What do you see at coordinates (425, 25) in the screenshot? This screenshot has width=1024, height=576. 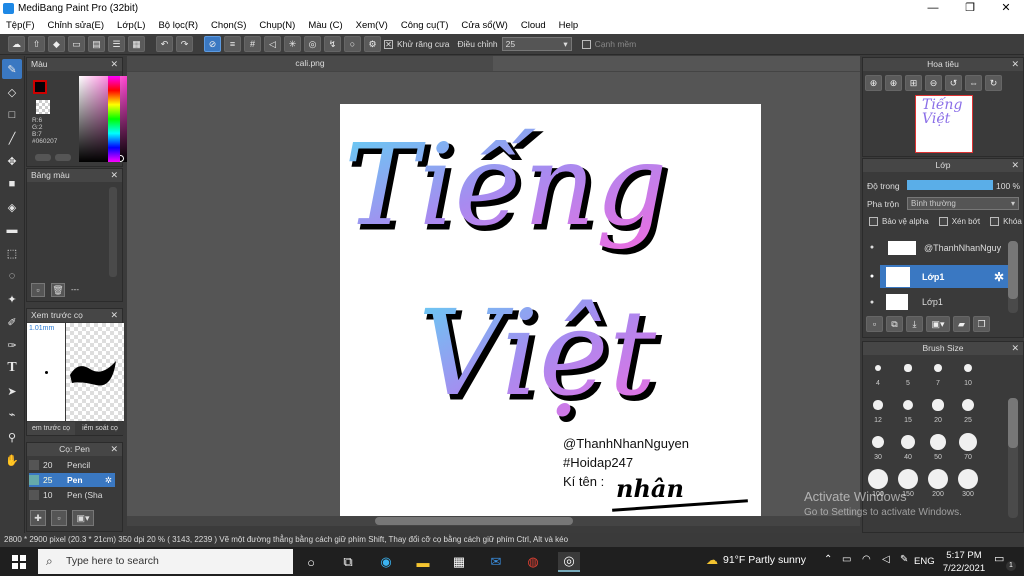 I see `menu-tools: Công cụ(T)` at bounding box center [425, 25].